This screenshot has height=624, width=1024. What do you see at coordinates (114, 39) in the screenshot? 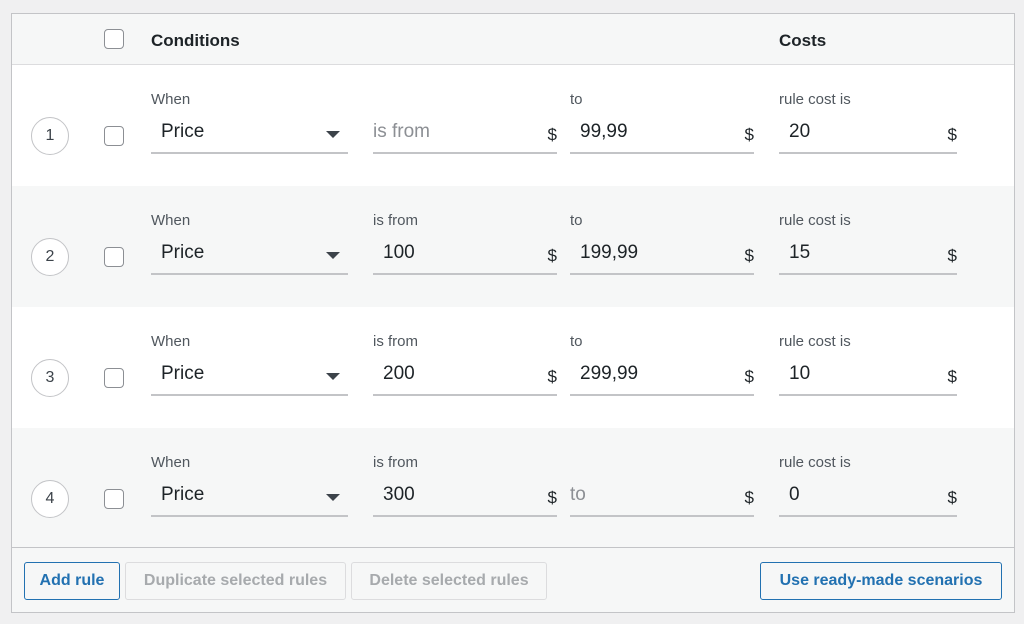
I see `select-all-checkbox` at bounding box center [114, 39].